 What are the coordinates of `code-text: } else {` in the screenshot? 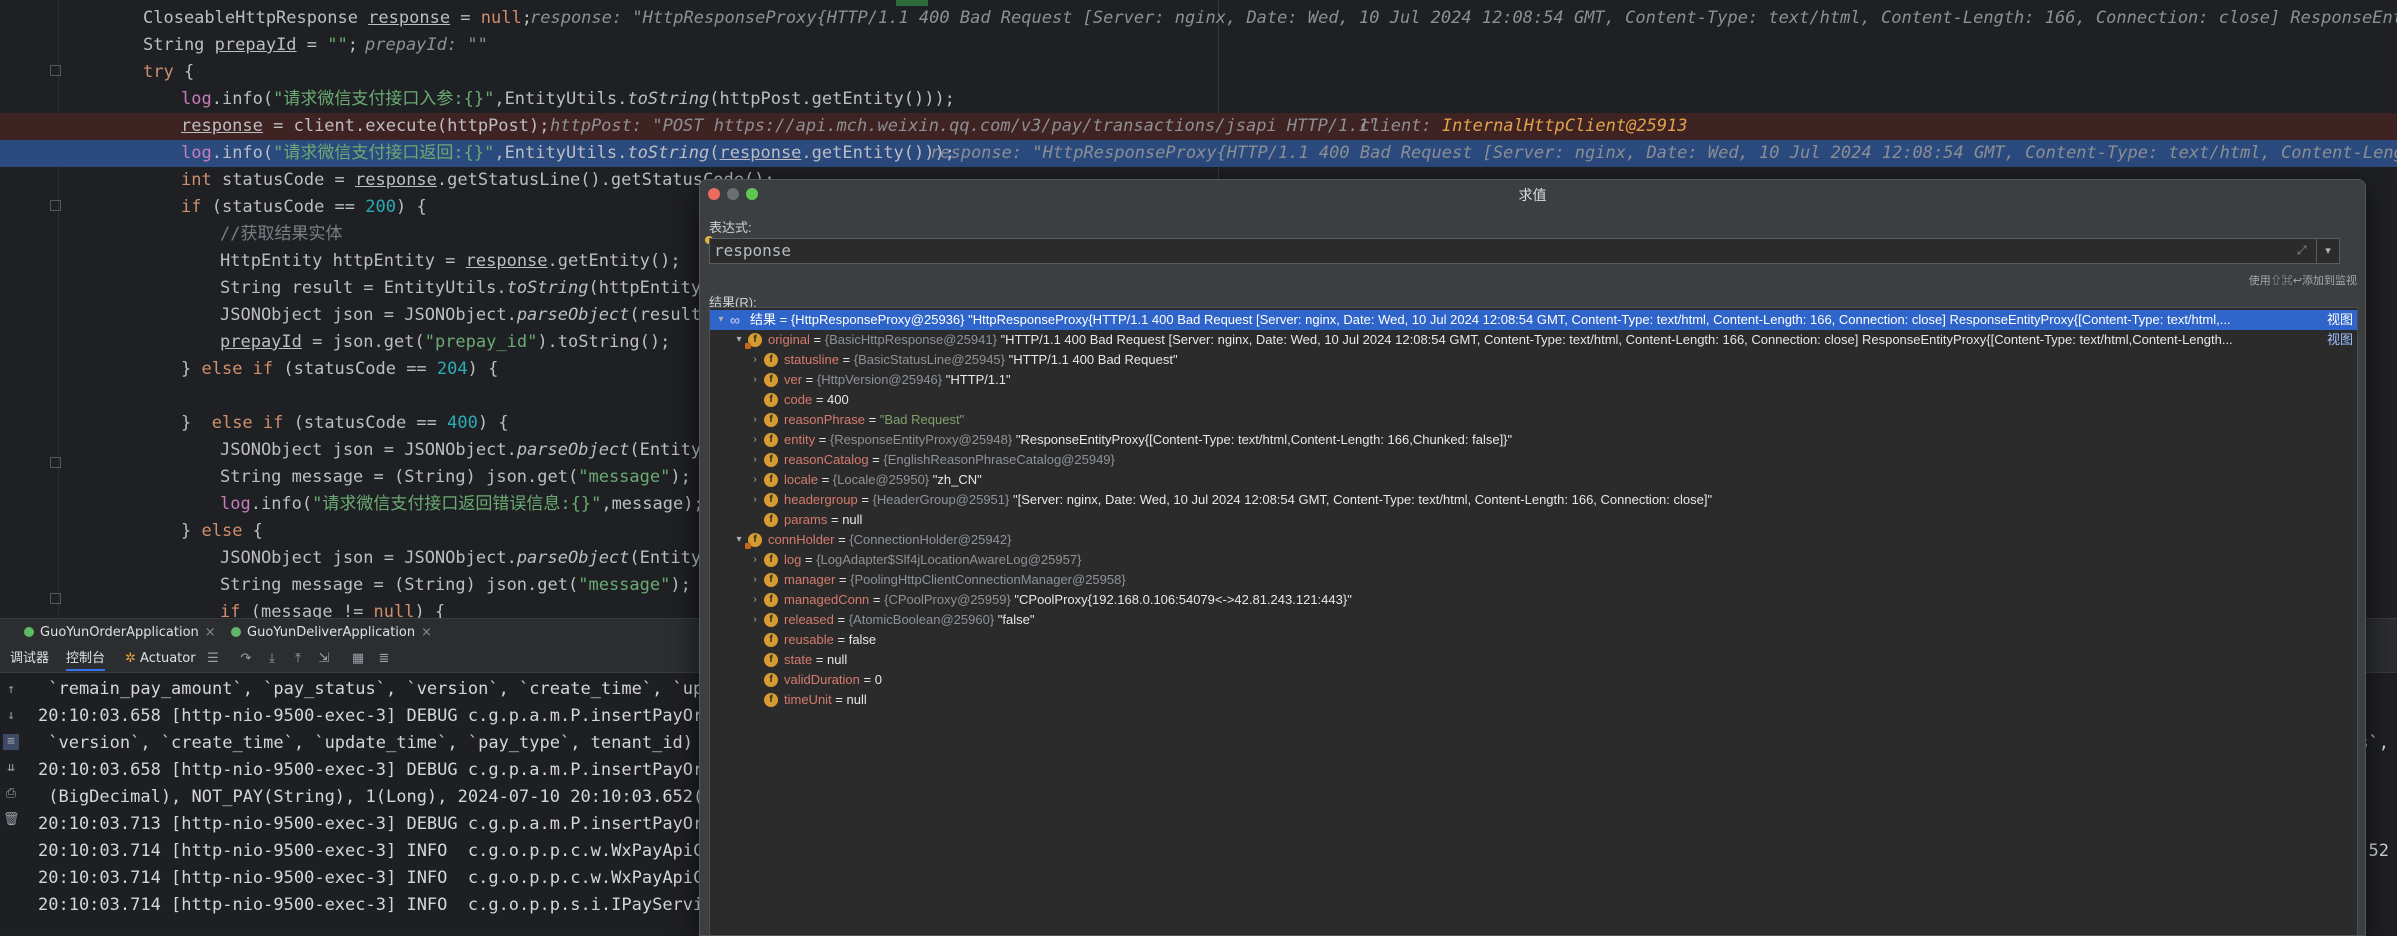 It's located at (222, 531).